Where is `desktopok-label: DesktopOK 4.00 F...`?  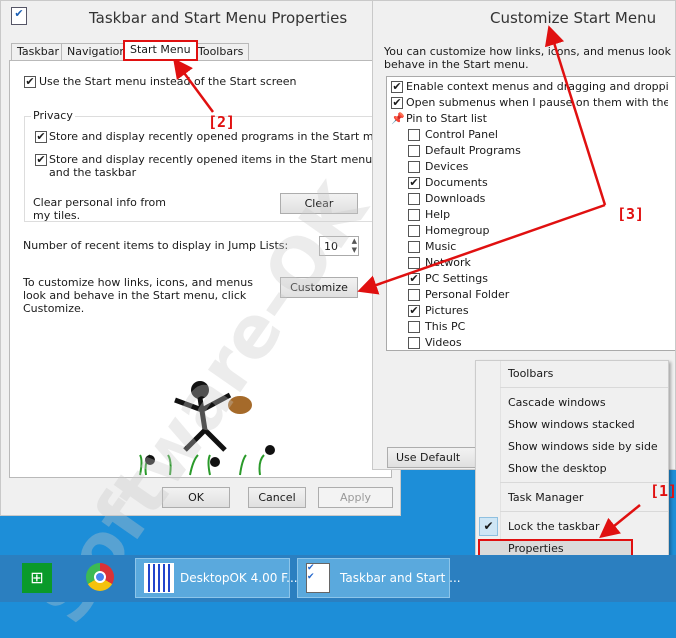 desktopok-label: DesktopOK 4.00 F... is located at coordinates (239, 578).